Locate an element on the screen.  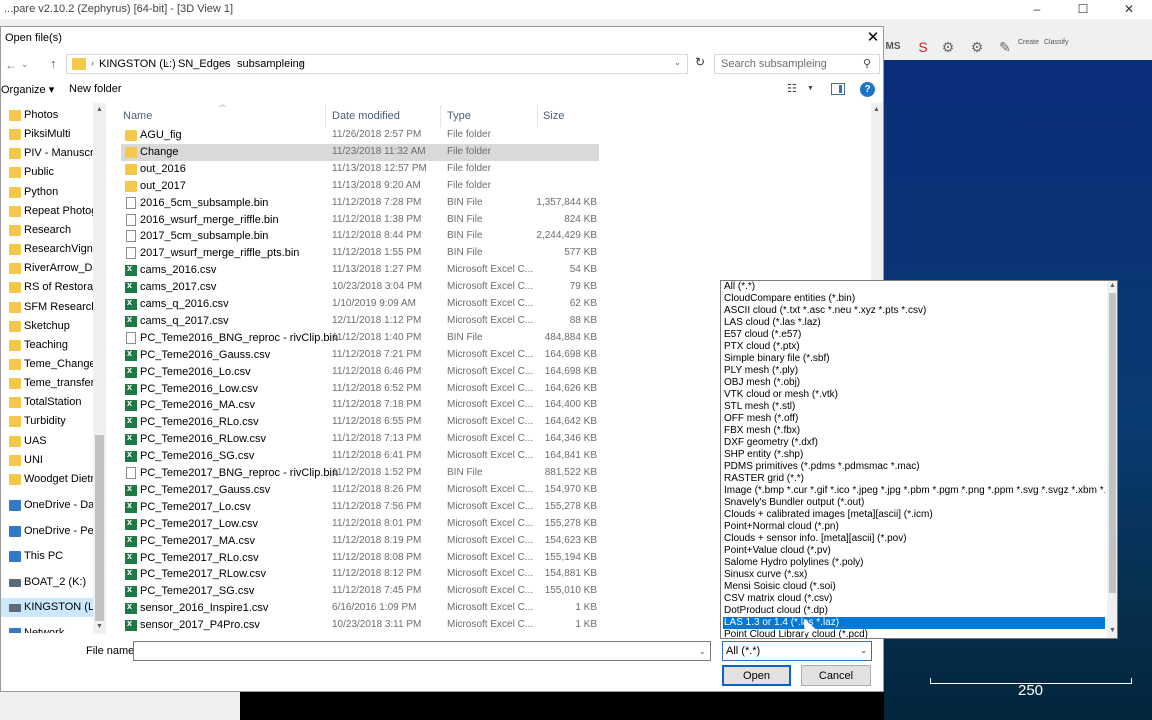
nav-item-uas: UAS is located at coordinates (47, 441).